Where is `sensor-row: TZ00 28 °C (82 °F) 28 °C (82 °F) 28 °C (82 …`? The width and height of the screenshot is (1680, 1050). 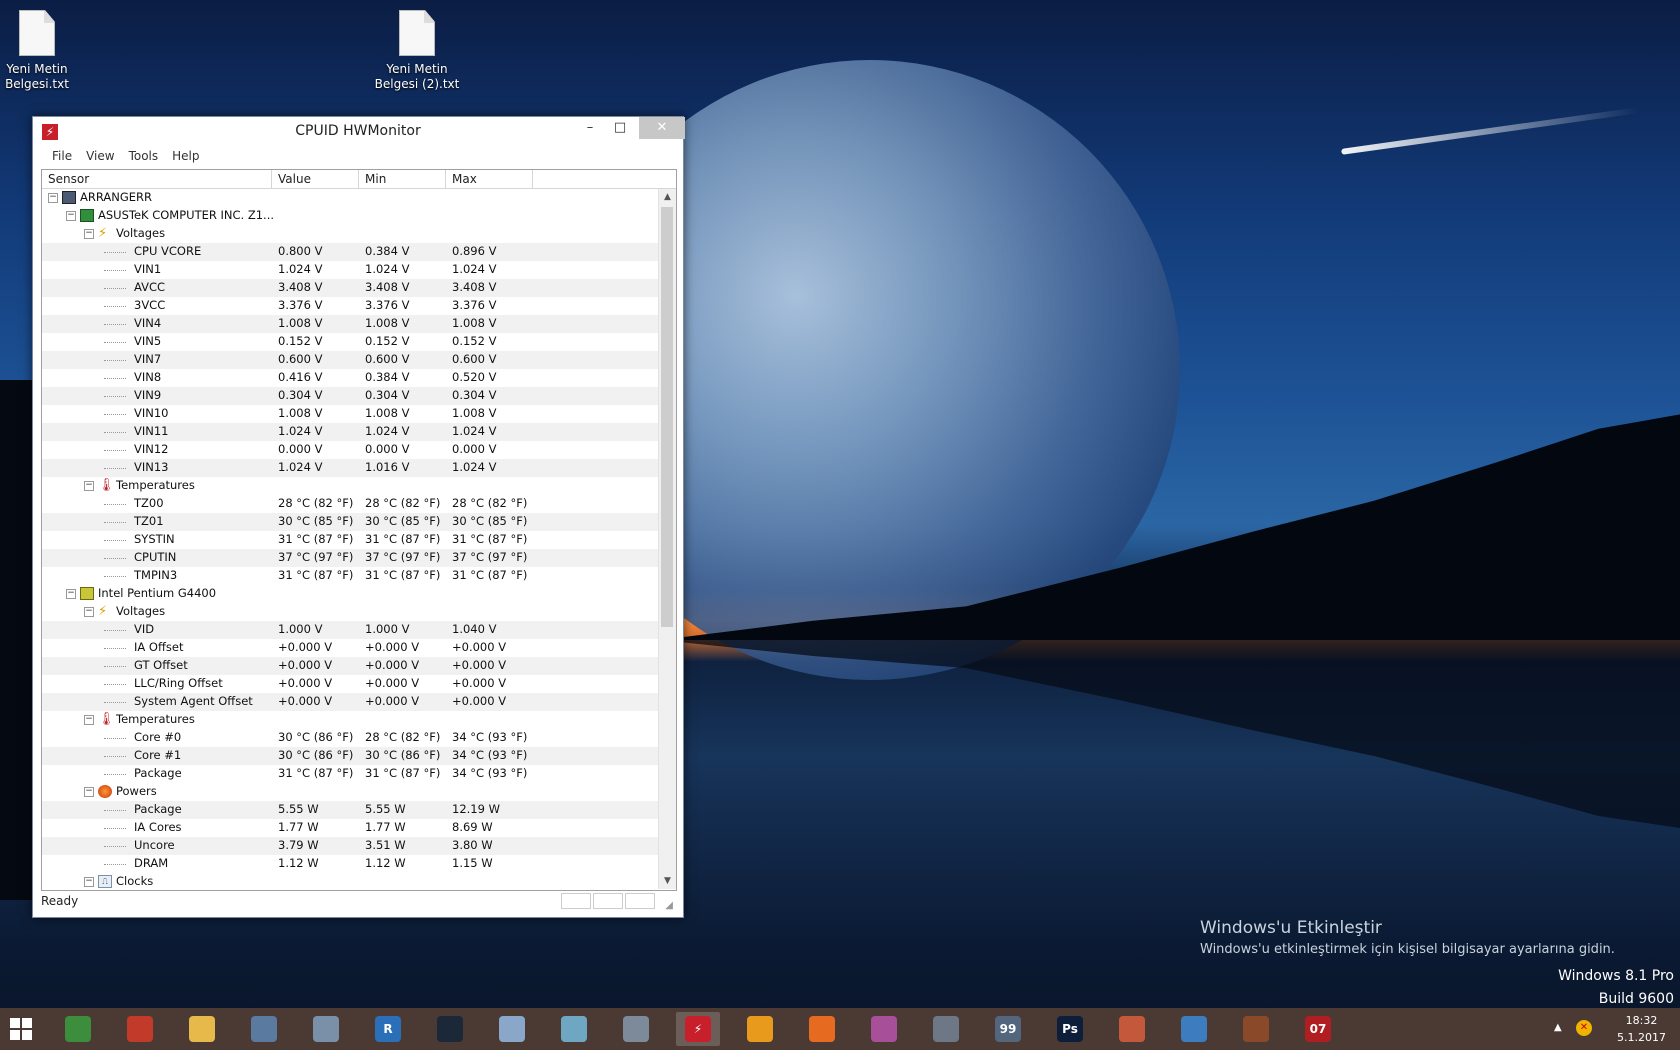 sensor-row: TZ00 28 °C (82 °F) 28 °C (82 °F) 28 °C (82 … is located at coordinates (350, 504).